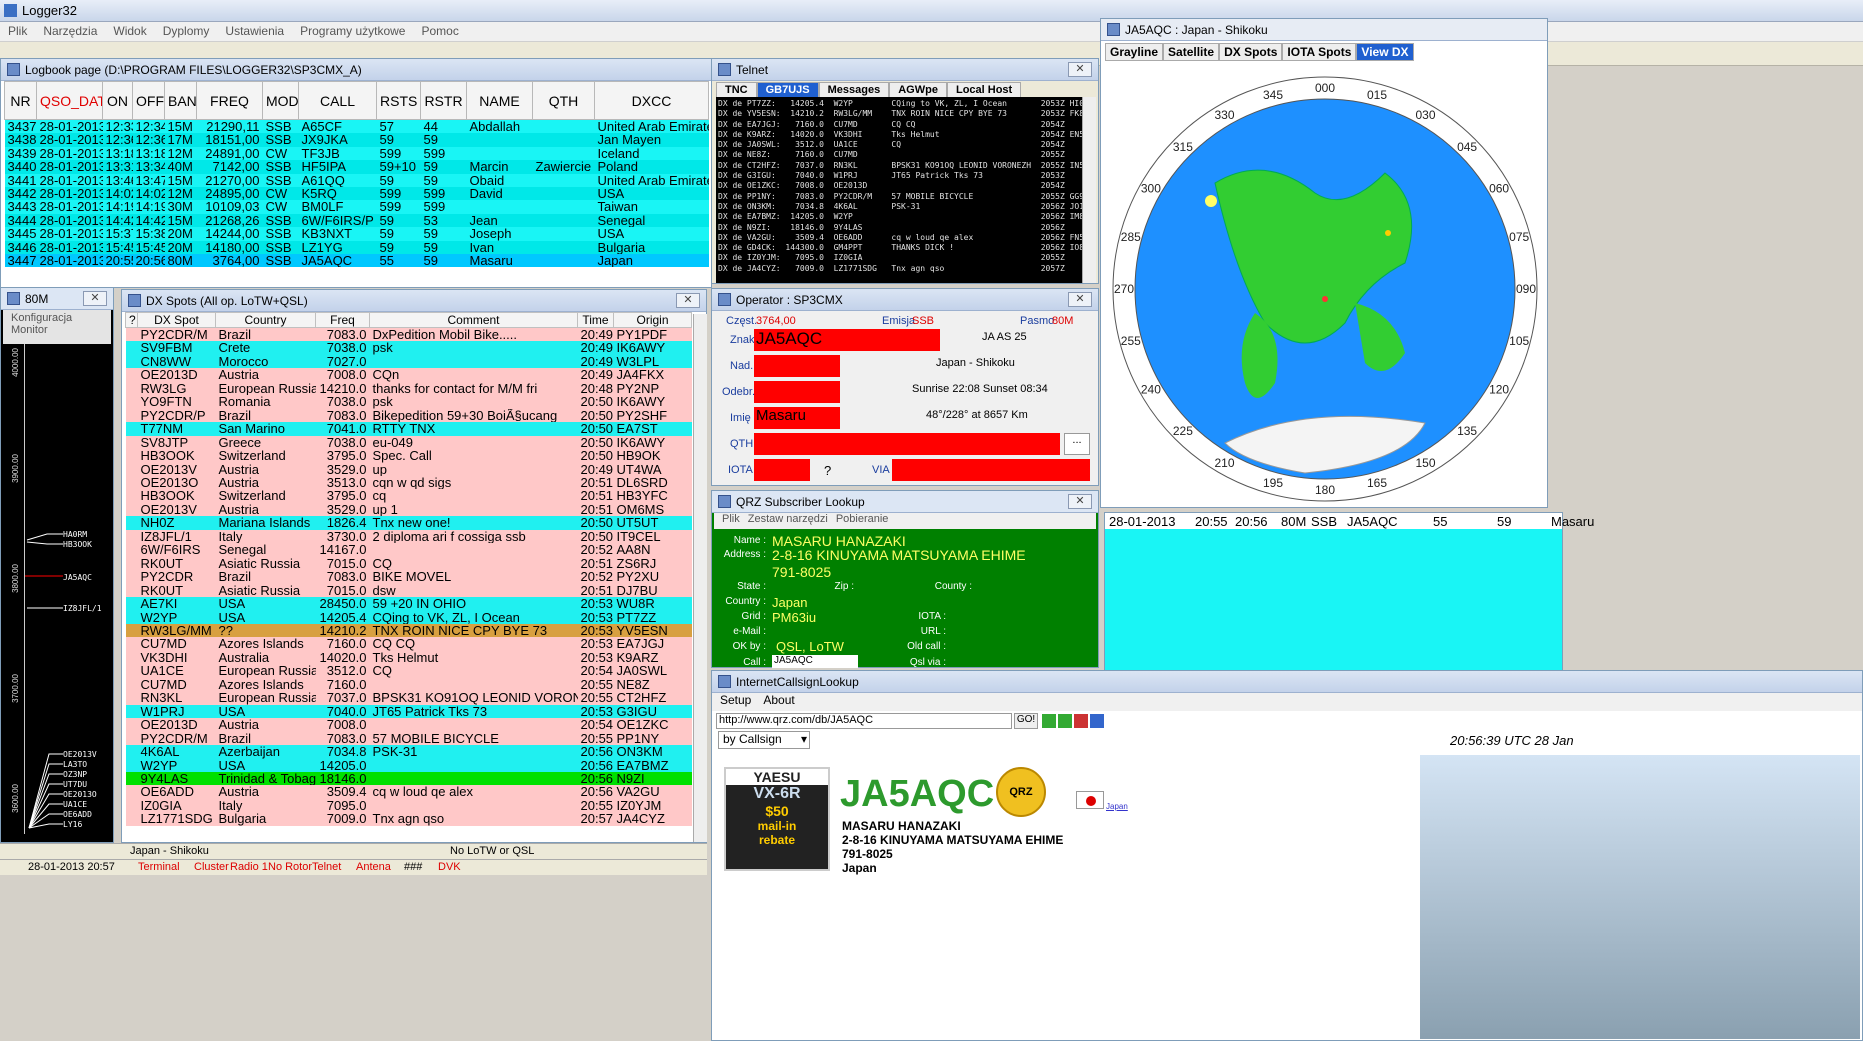 The image size is (1863, 1041). Describe the element at coordinates (75, 764) in the screenshot. I see `bandmap-spot: LA3TO` at that location.